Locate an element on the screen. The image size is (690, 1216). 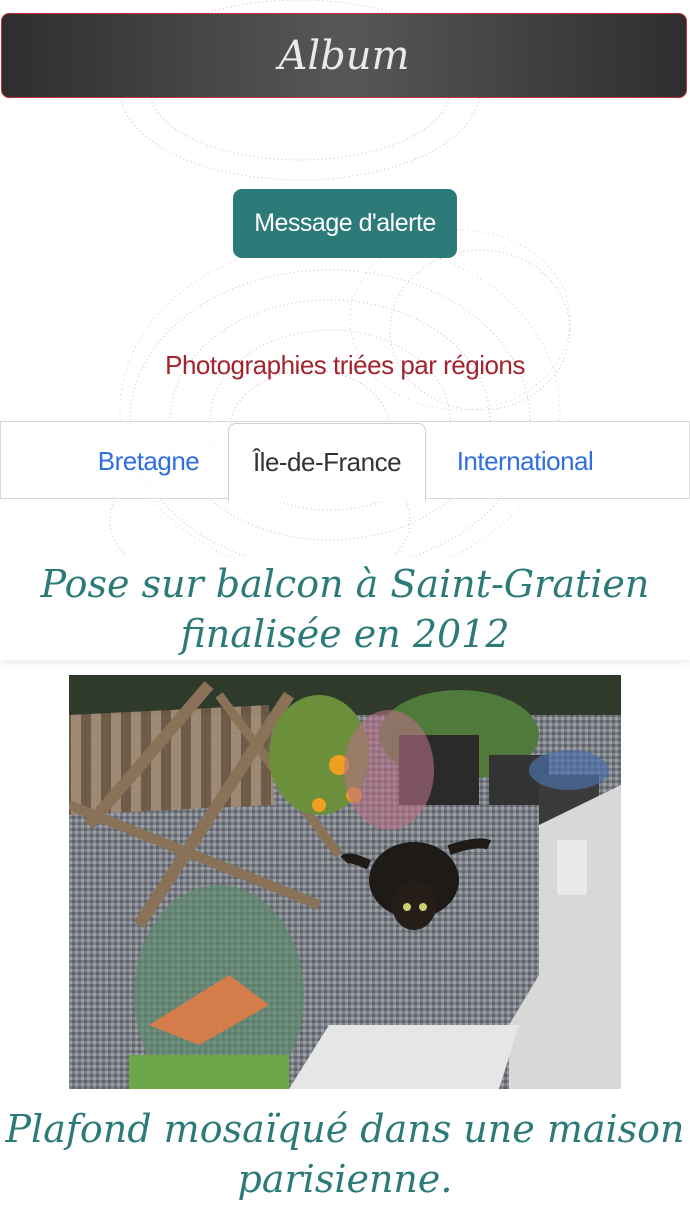
gallery-subtitle: Photographies triées par régions is located at coordinates (345, 365).